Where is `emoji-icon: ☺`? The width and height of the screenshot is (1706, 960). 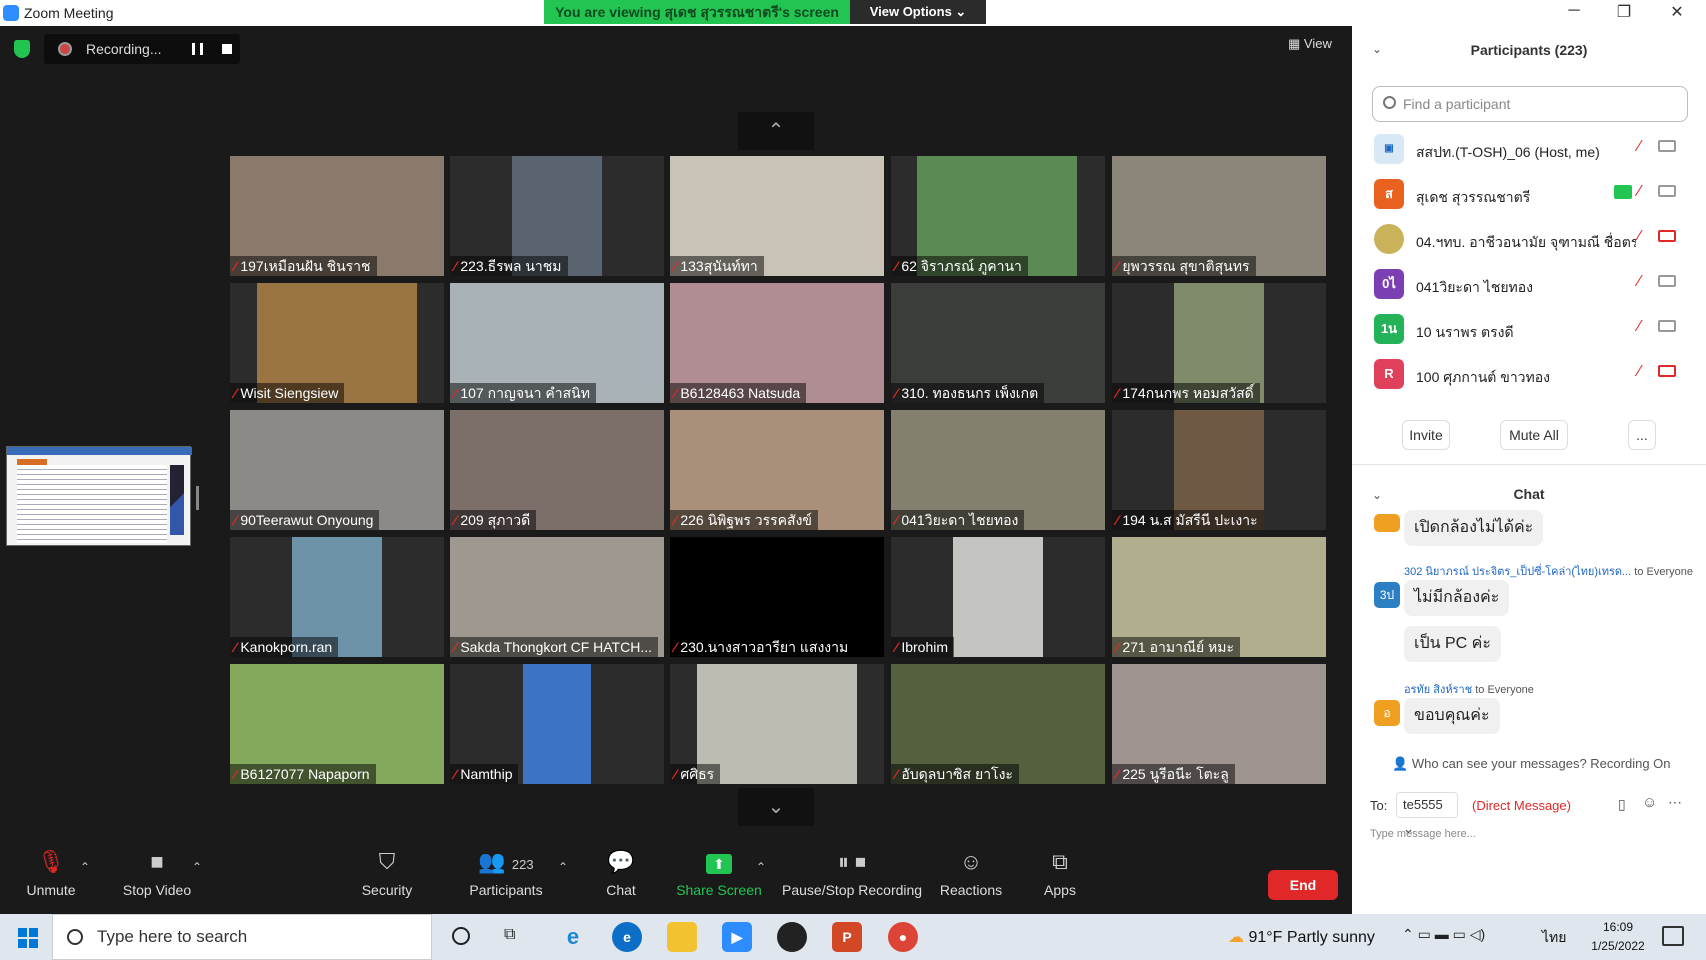 emoji-icon: ☺ is located at coordinates (1649, 802).